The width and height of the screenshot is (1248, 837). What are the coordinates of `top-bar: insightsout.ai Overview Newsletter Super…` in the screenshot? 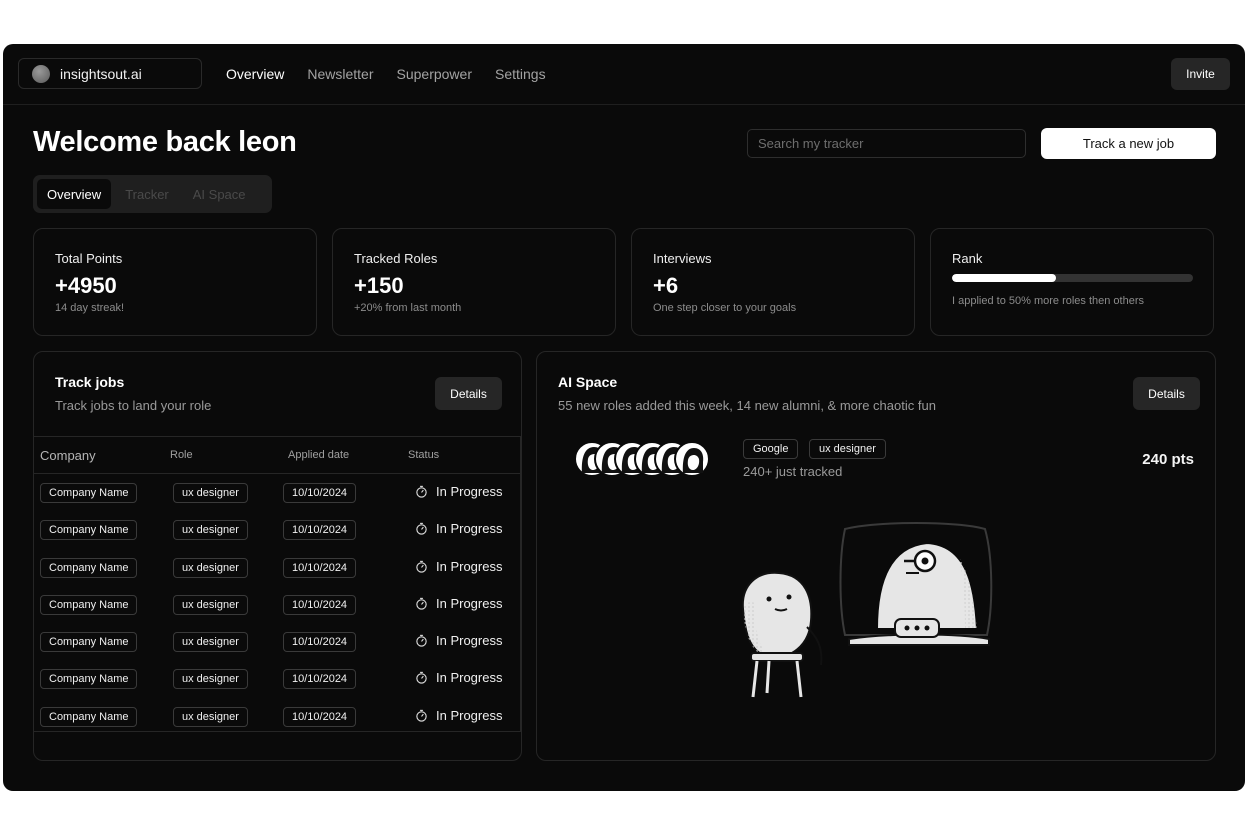 It's located at (624, 74).